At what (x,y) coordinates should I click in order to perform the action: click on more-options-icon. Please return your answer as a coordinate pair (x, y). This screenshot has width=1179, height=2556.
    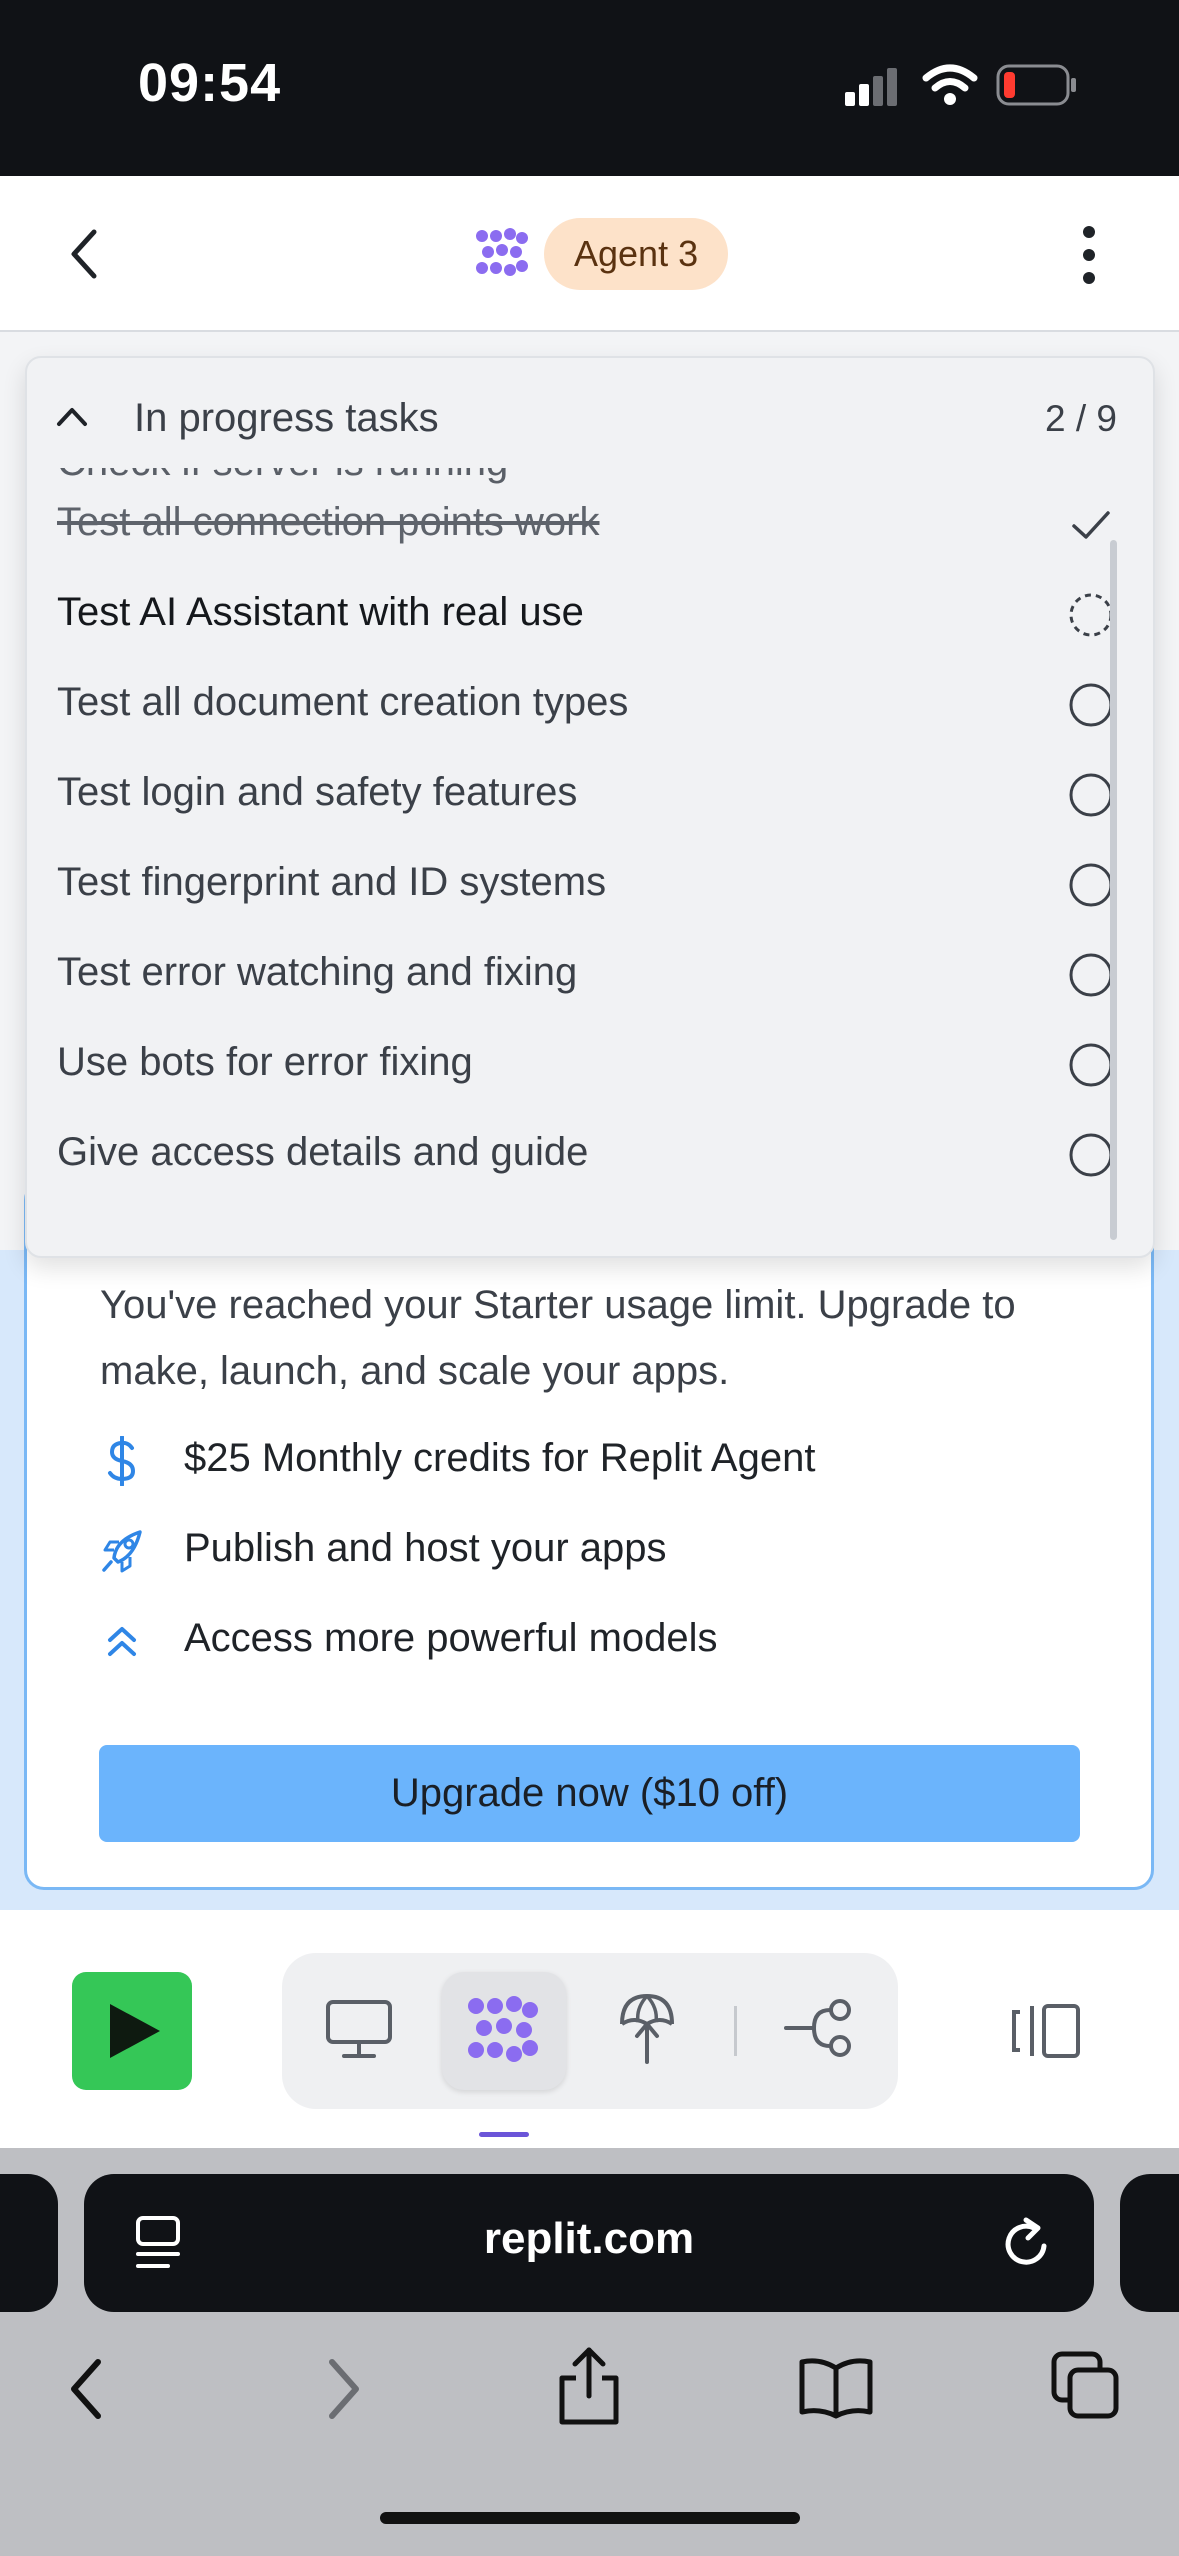
    Looking at the image, I should click on (1089, 255).